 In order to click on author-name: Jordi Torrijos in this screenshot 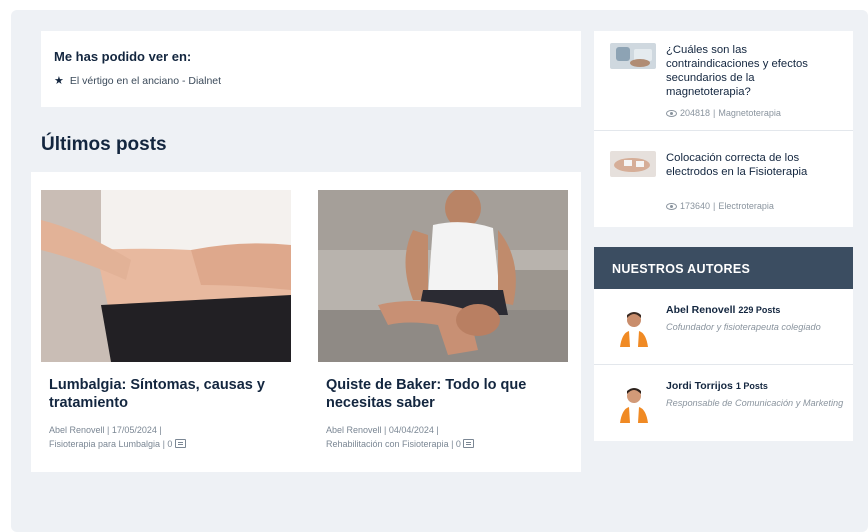, I will do `click(699, 386)`.